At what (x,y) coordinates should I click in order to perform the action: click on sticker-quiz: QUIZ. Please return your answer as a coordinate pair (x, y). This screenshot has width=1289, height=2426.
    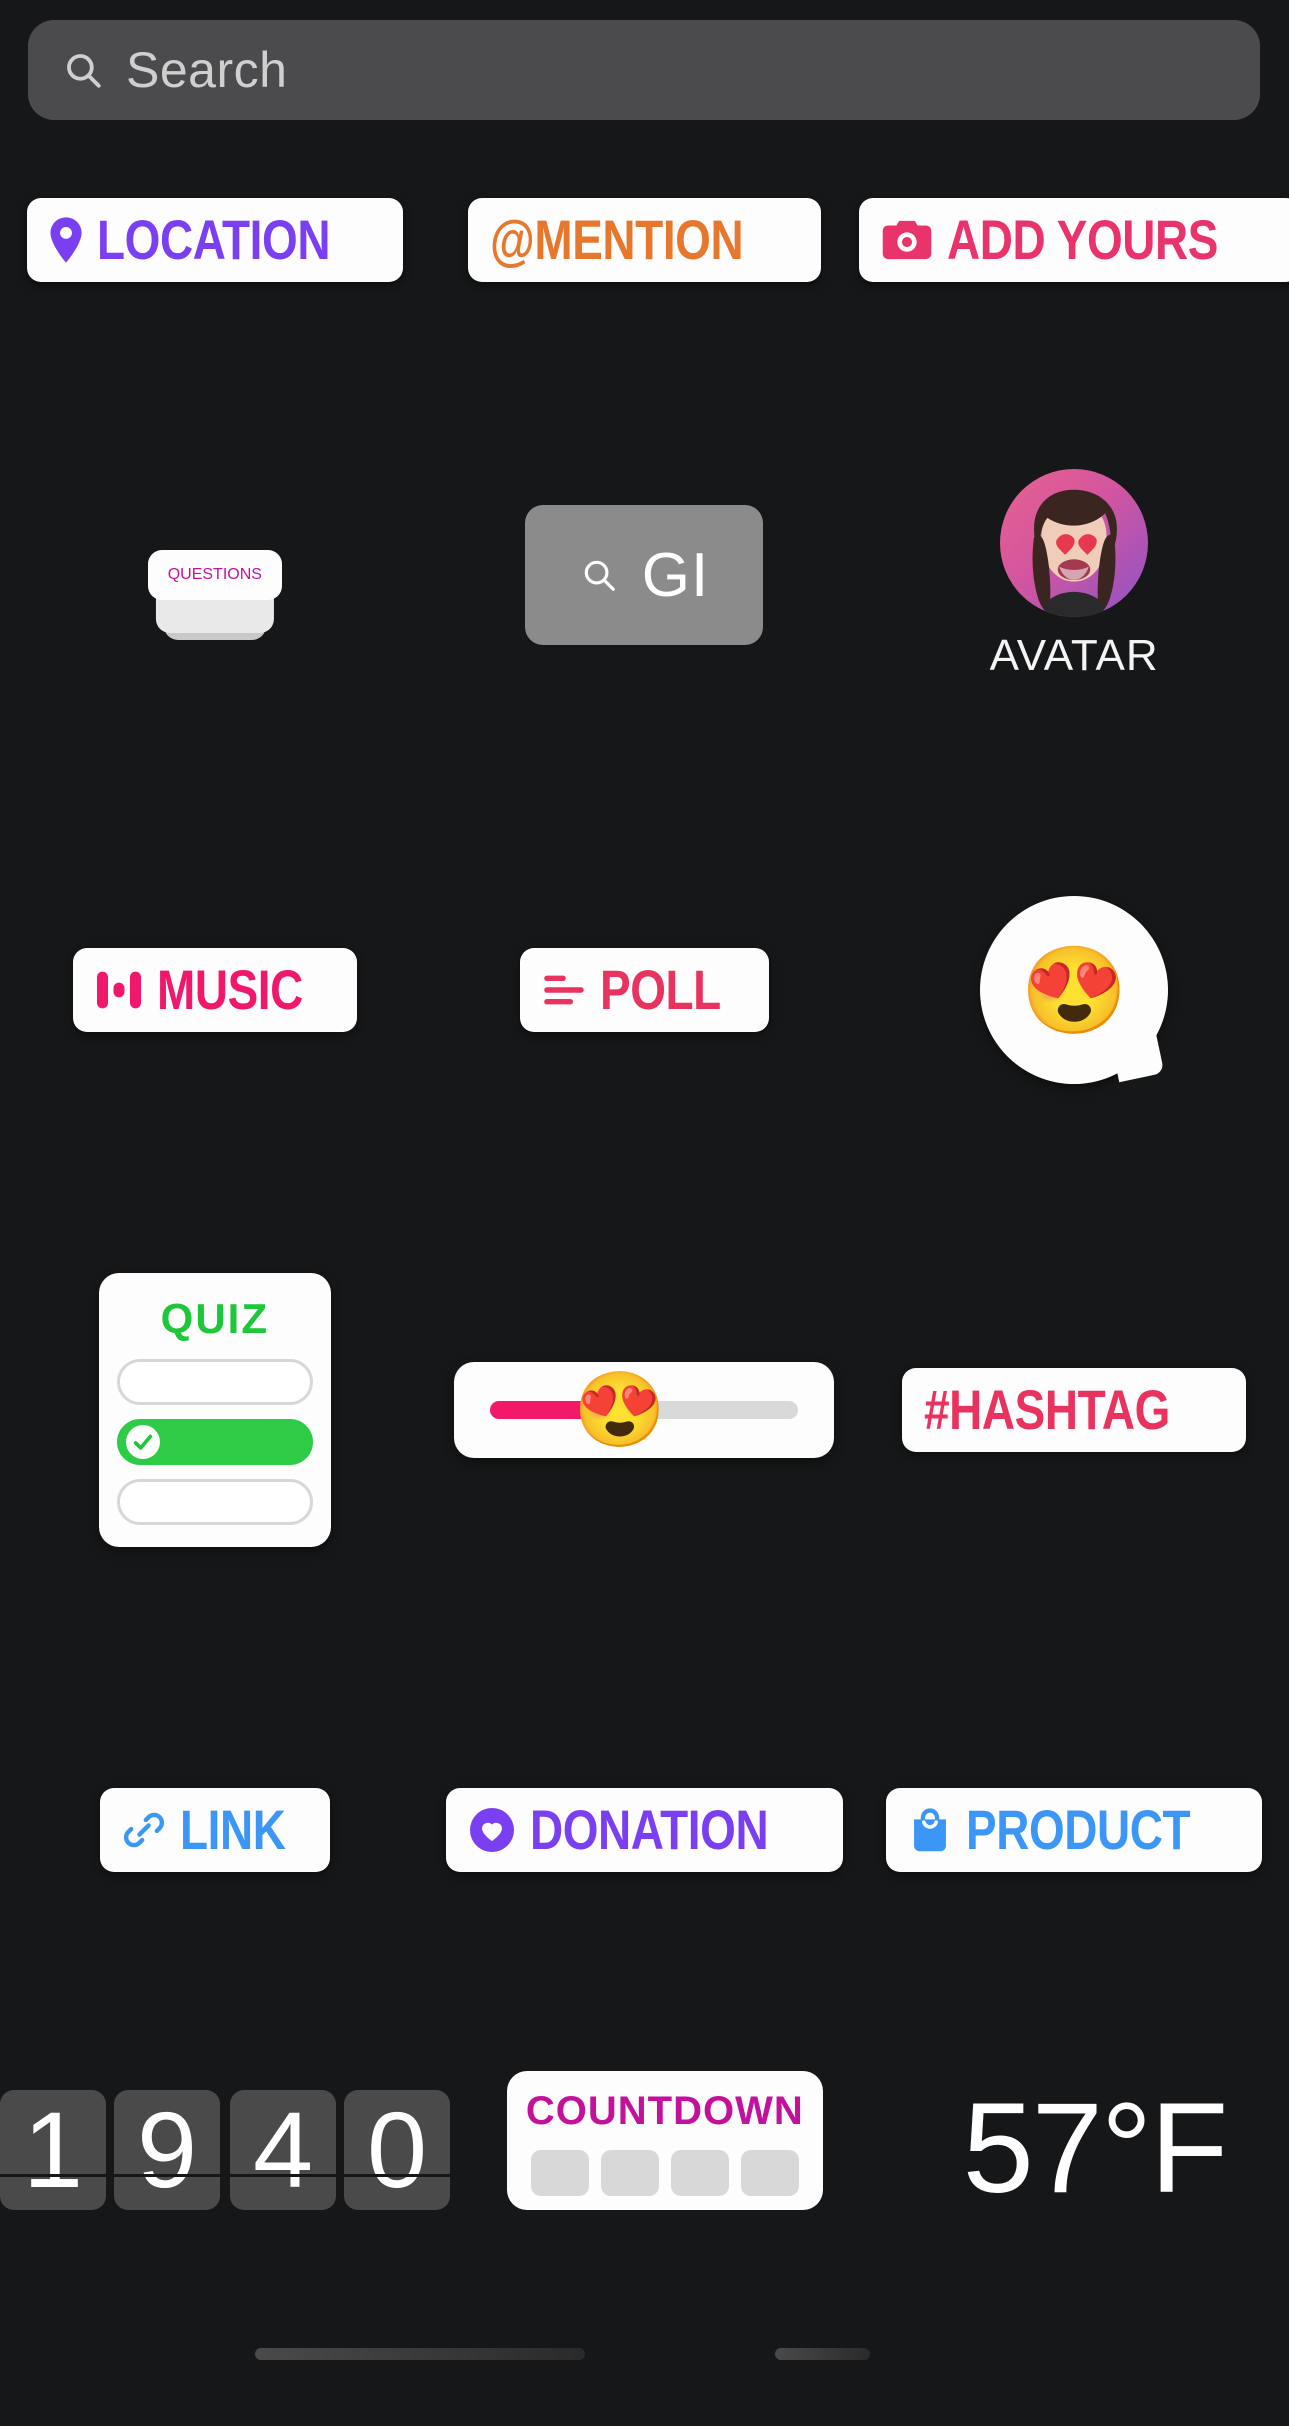
    Looking at the image, I should click on (214, 1410).